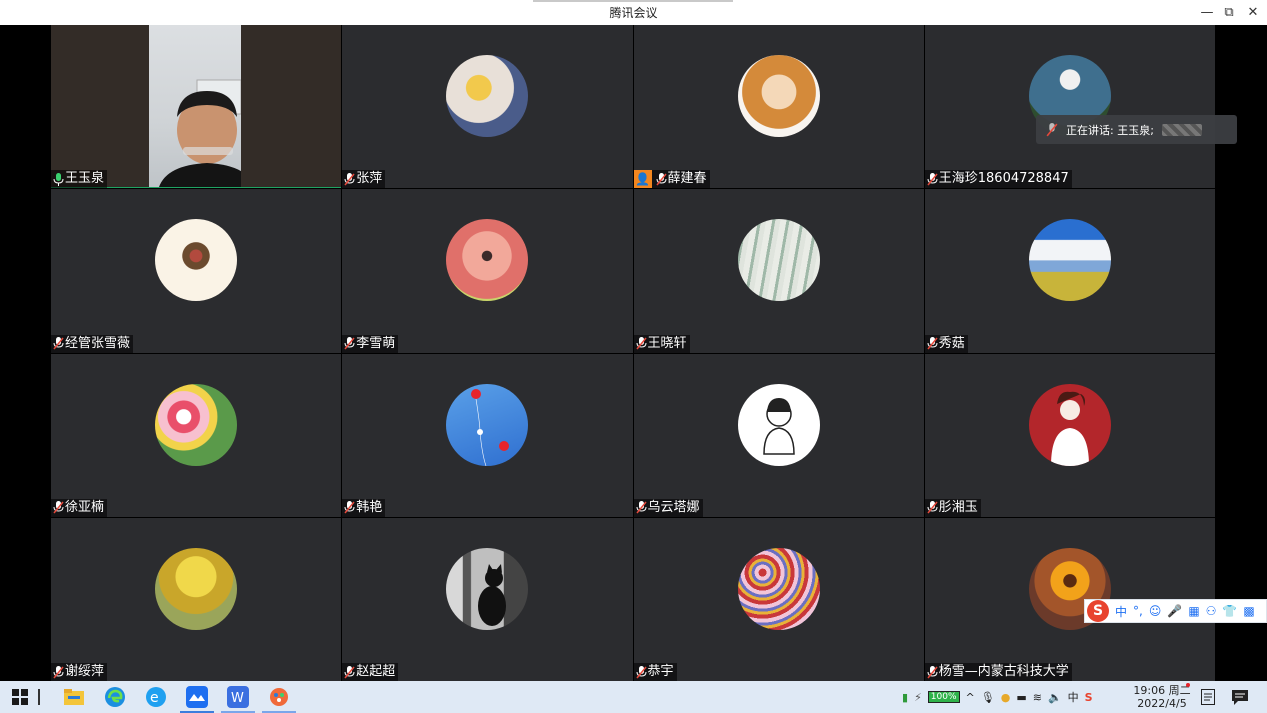 The width and height of the screenshot is (1267, 713). I want to click on participant-tile: 王玉泉, so click(196, 107).